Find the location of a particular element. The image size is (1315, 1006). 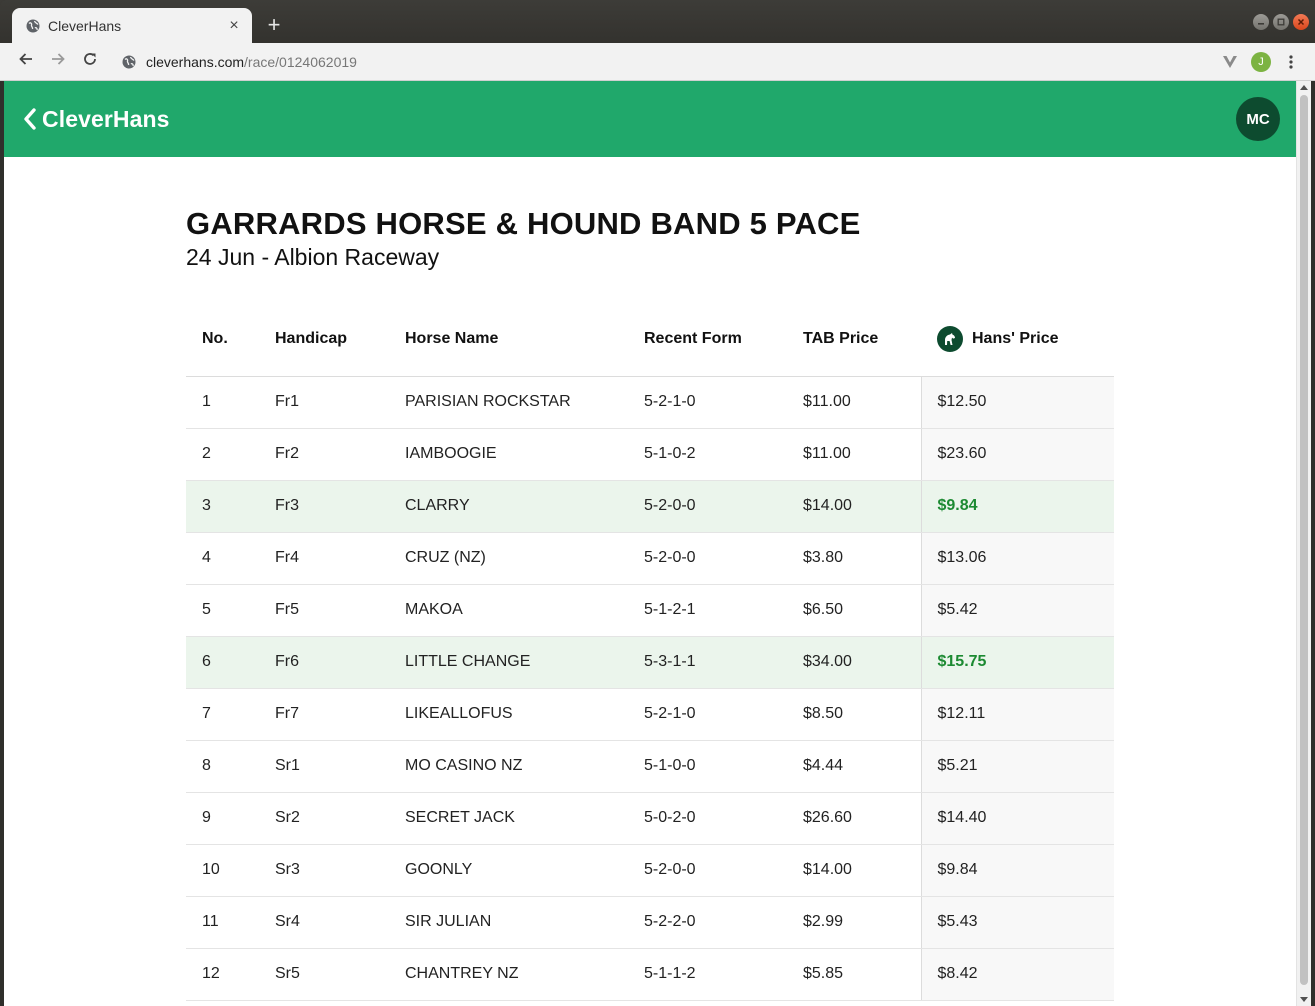

browser-tab: CleverHans × is located at coordinates (132, 25).